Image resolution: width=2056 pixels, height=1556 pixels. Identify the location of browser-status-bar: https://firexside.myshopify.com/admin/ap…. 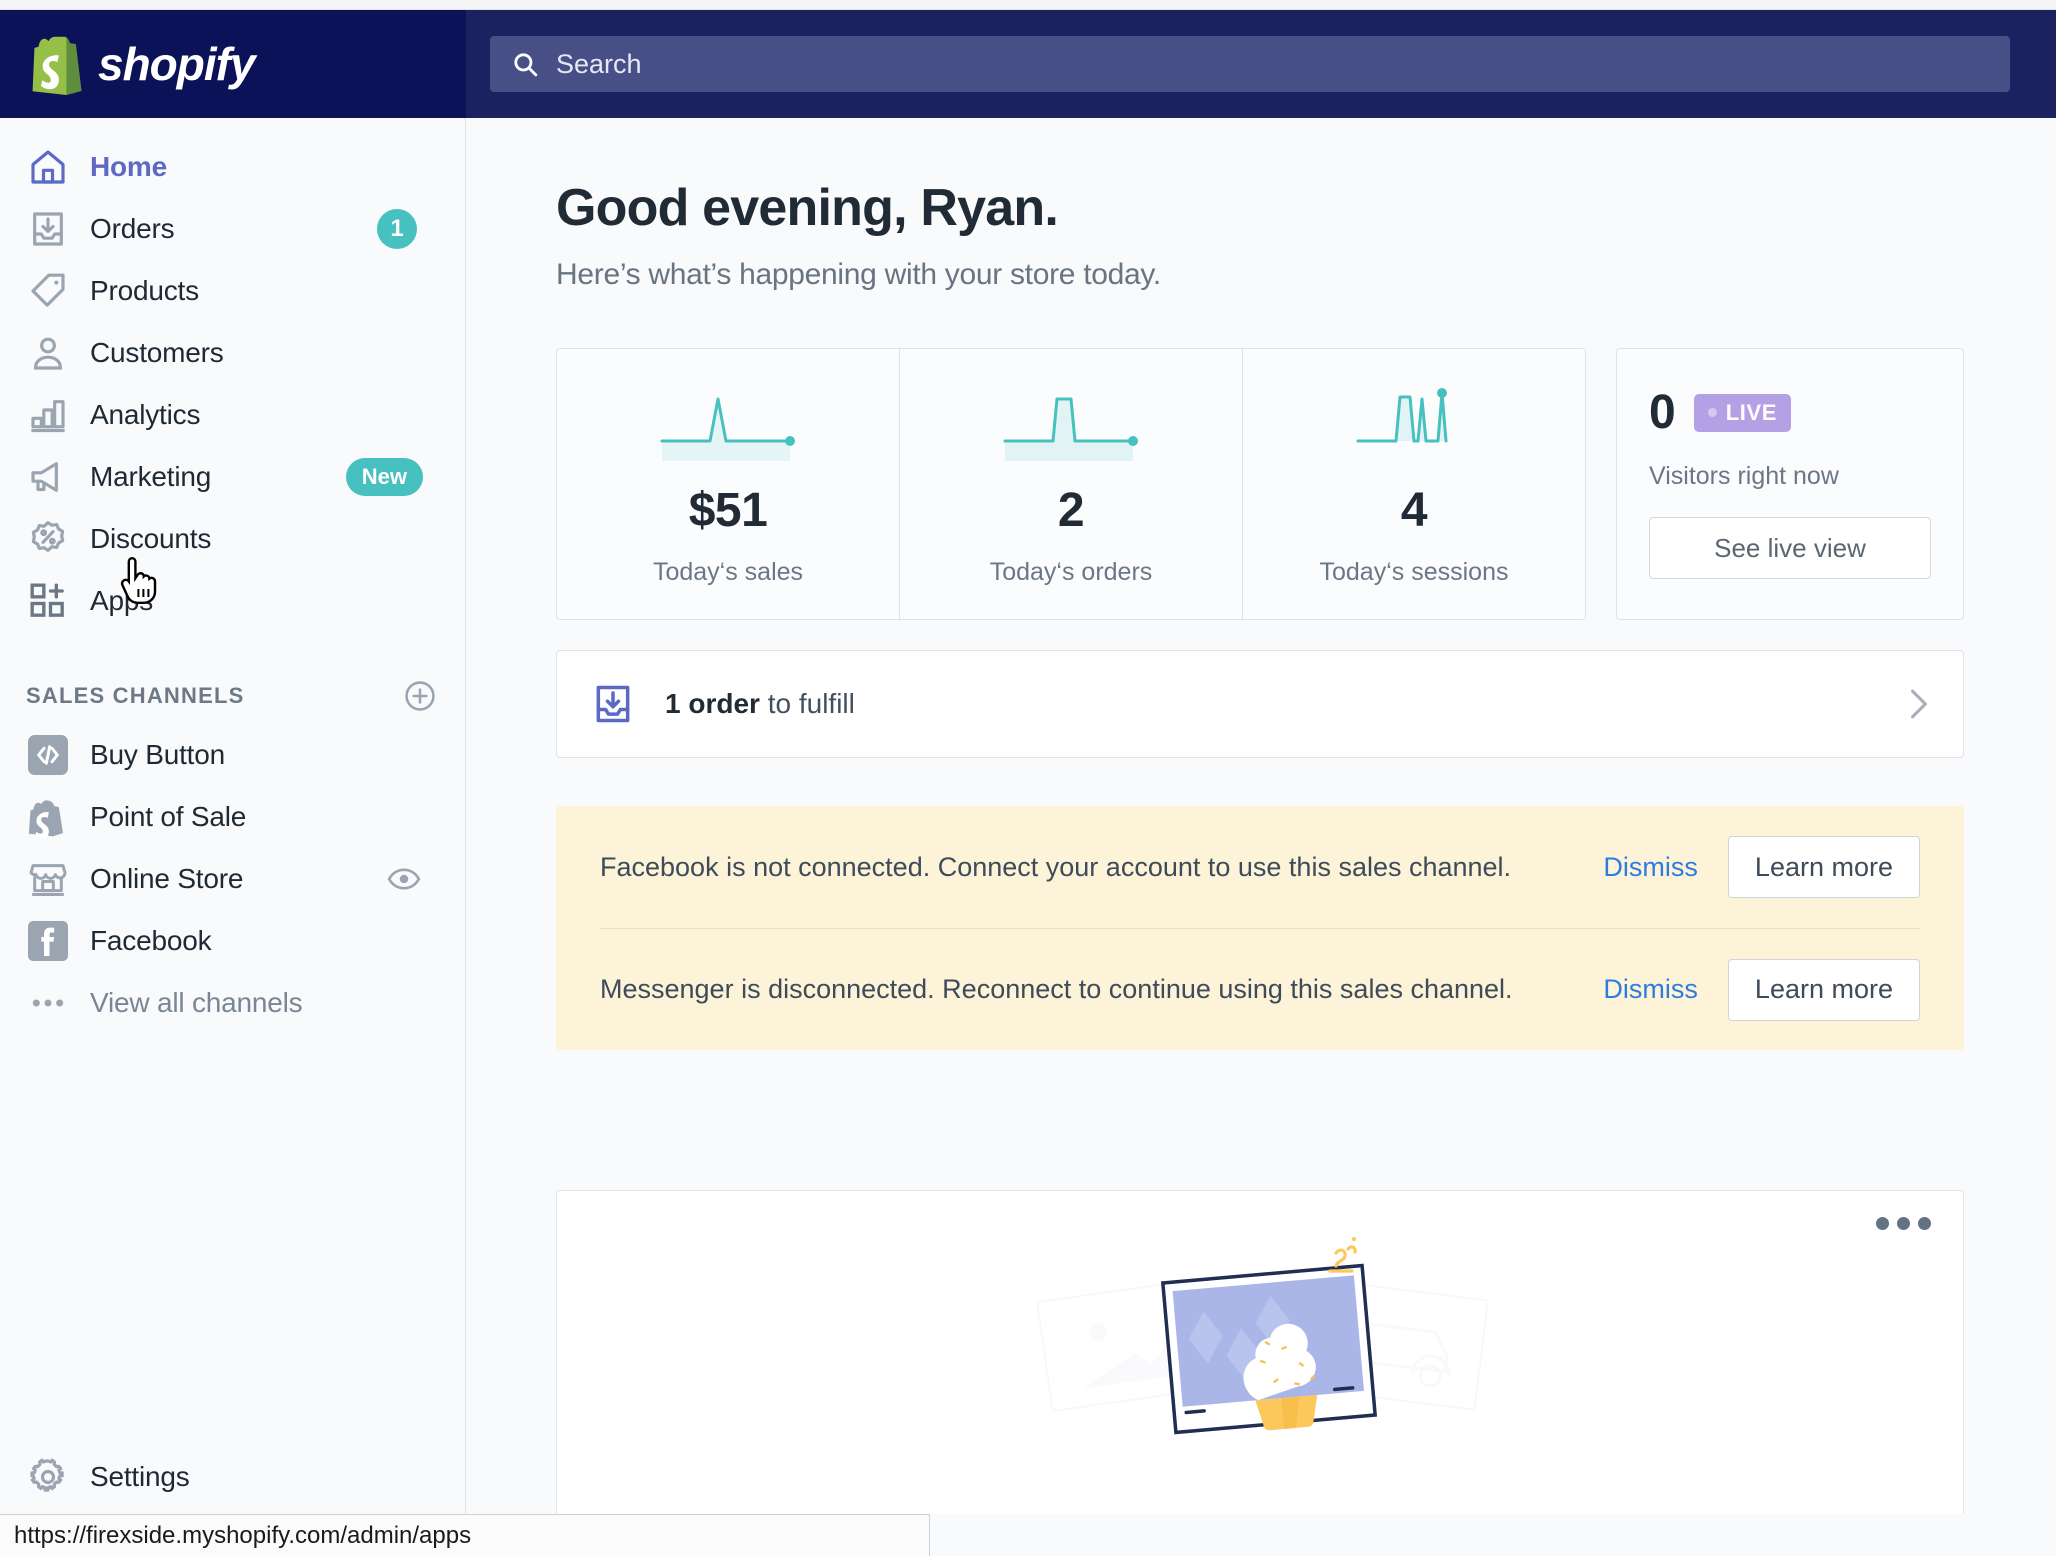
(465, 1535).